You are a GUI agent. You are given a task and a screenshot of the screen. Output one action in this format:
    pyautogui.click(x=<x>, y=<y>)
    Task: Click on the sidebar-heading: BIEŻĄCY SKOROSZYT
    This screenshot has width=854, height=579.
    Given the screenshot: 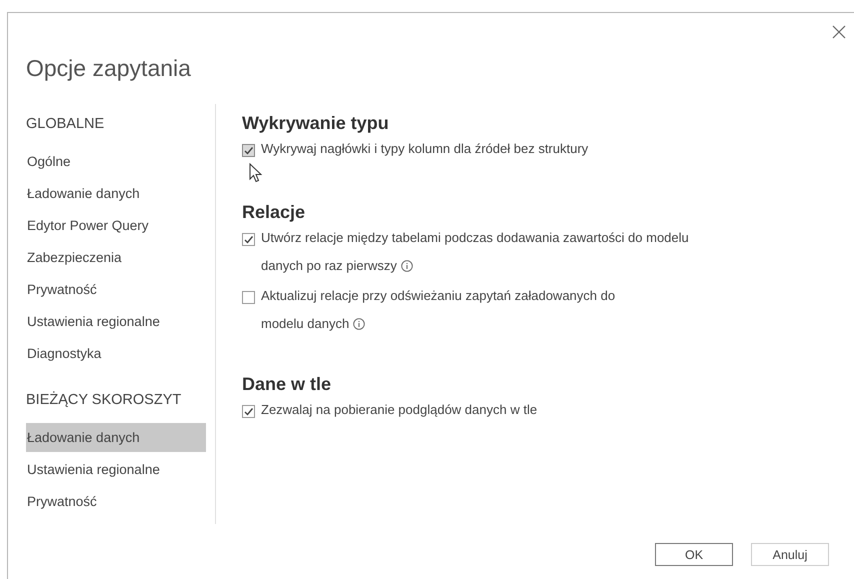 What is the action you would take?
    pyautogui.click(x=104, y=400)
    